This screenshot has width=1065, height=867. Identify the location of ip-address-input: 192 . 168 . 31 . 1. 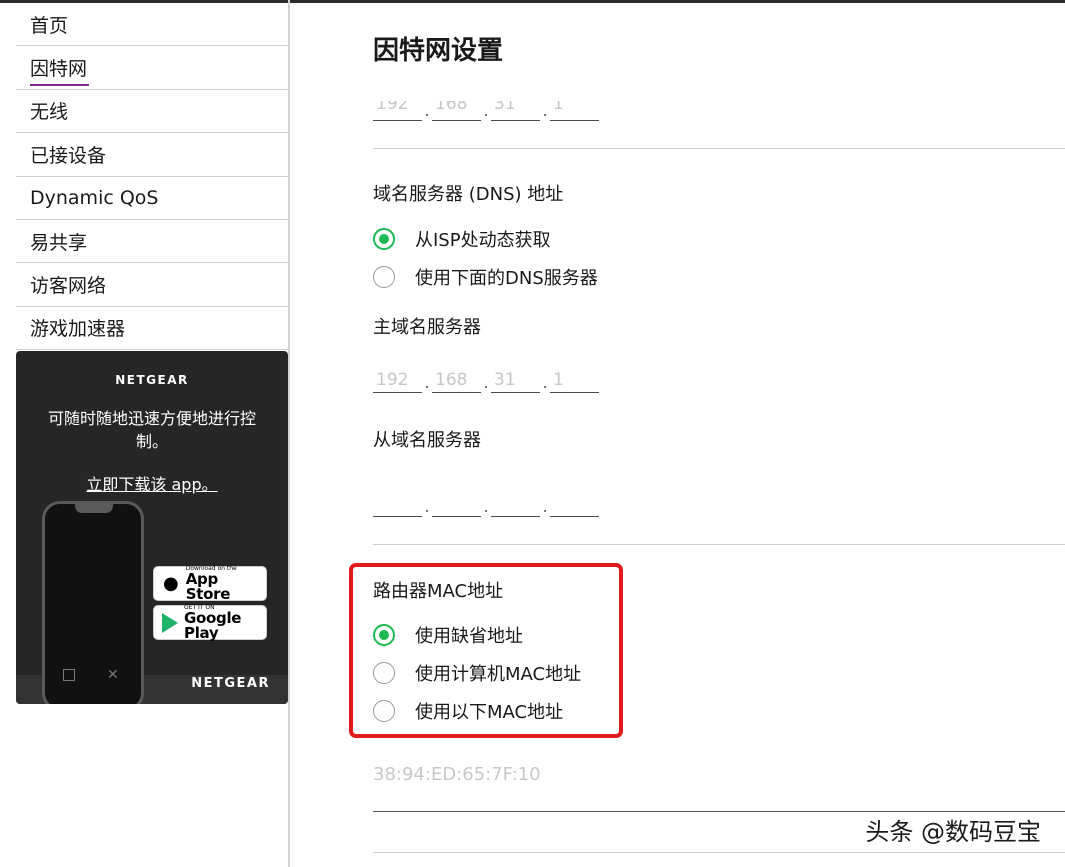
(486, 111).